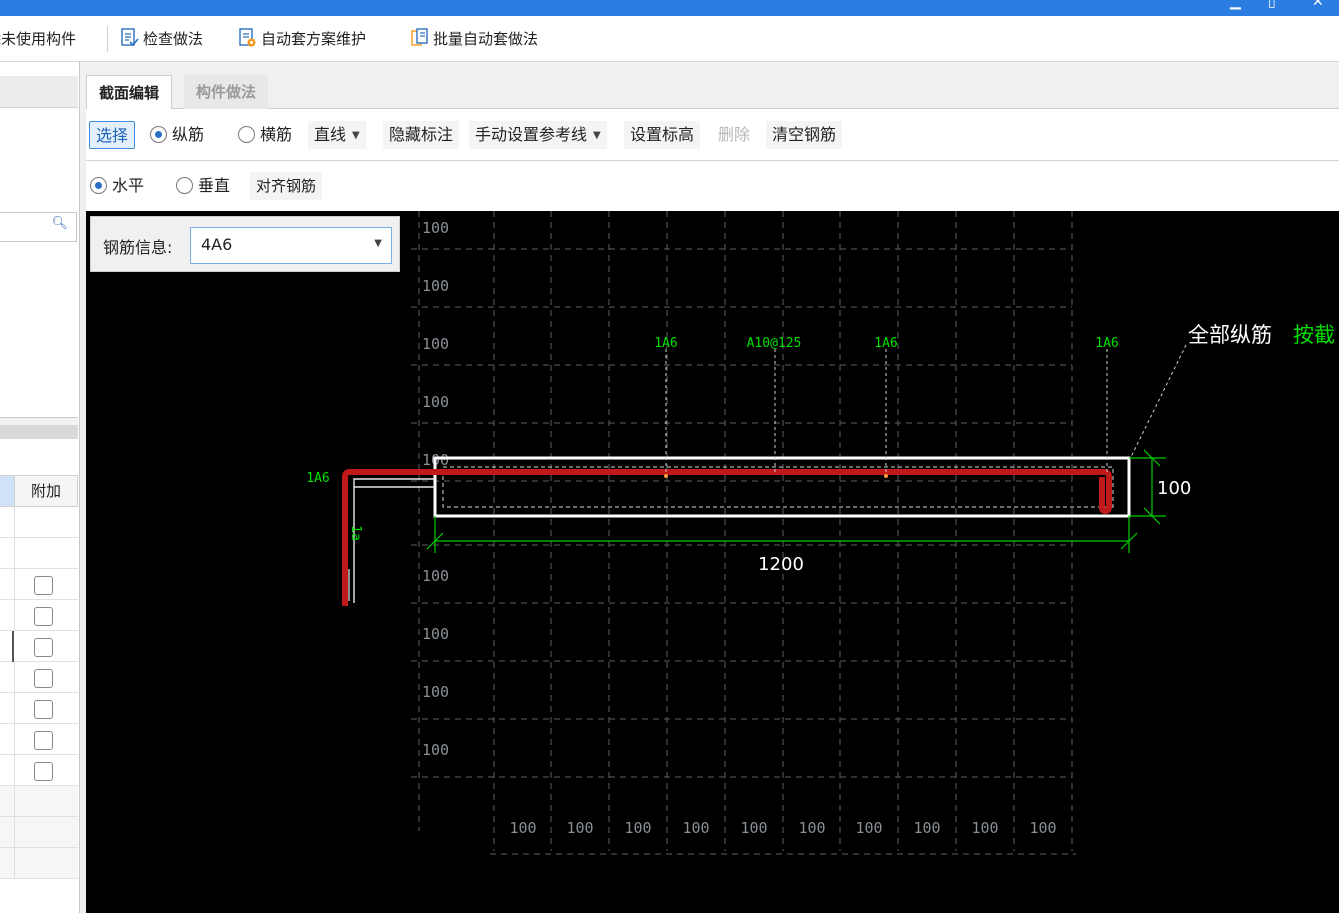  I want to click on batch-auto-method-button: 批量自动套做法, so click(474, 39).